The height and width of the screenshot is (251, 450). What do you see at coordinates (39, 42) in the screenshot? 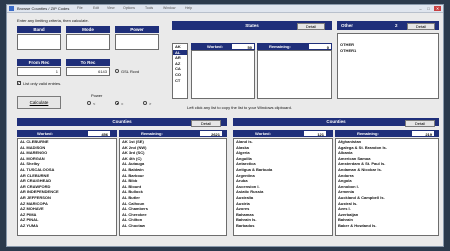
I see `band-input` at bounding box center [39, 42].